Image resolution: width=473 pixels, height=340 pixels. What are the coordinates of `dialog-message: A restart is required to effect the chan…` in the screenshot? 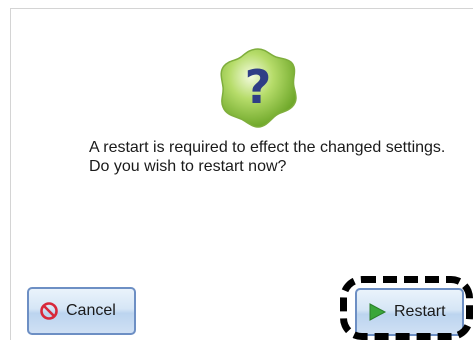 It's located at (267, 157).